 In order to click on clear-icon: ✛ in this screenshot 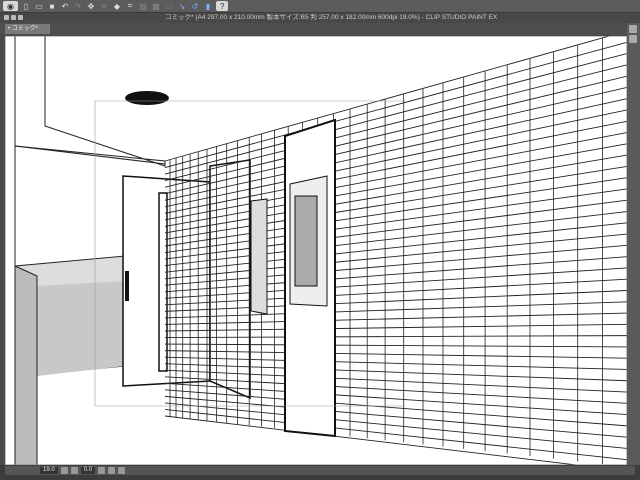, I will do `click(104, 6)`.